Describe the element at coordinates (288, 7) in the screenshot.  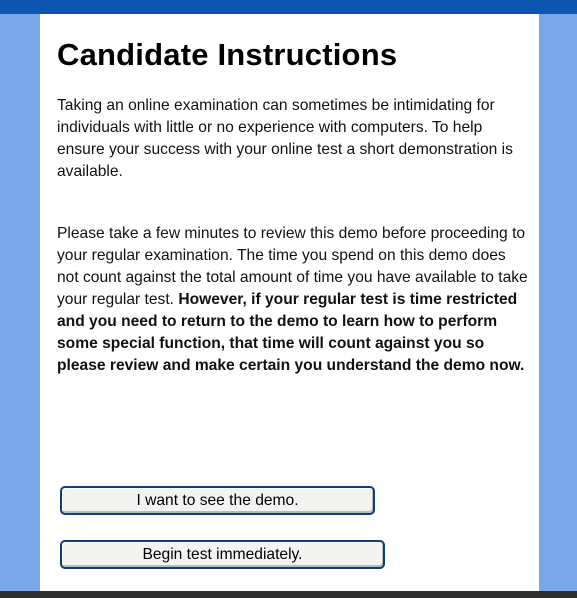
I see `top-bar` at that location.